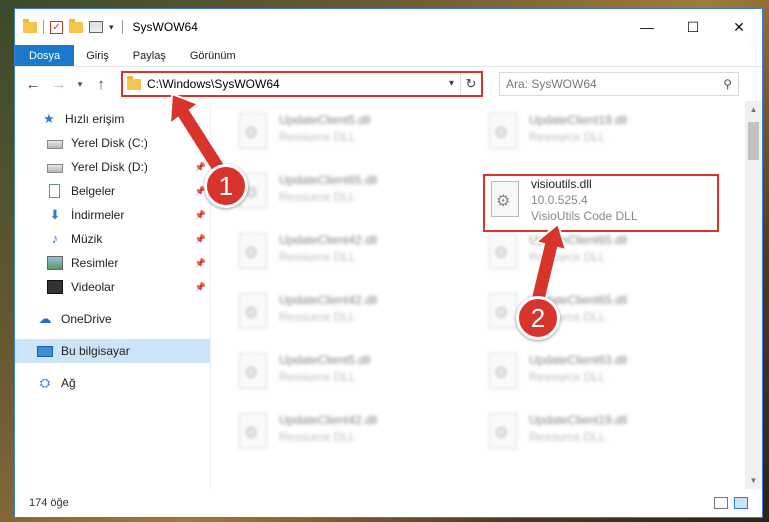  I want to click on step-badge-2: 2, so click(538, 318).